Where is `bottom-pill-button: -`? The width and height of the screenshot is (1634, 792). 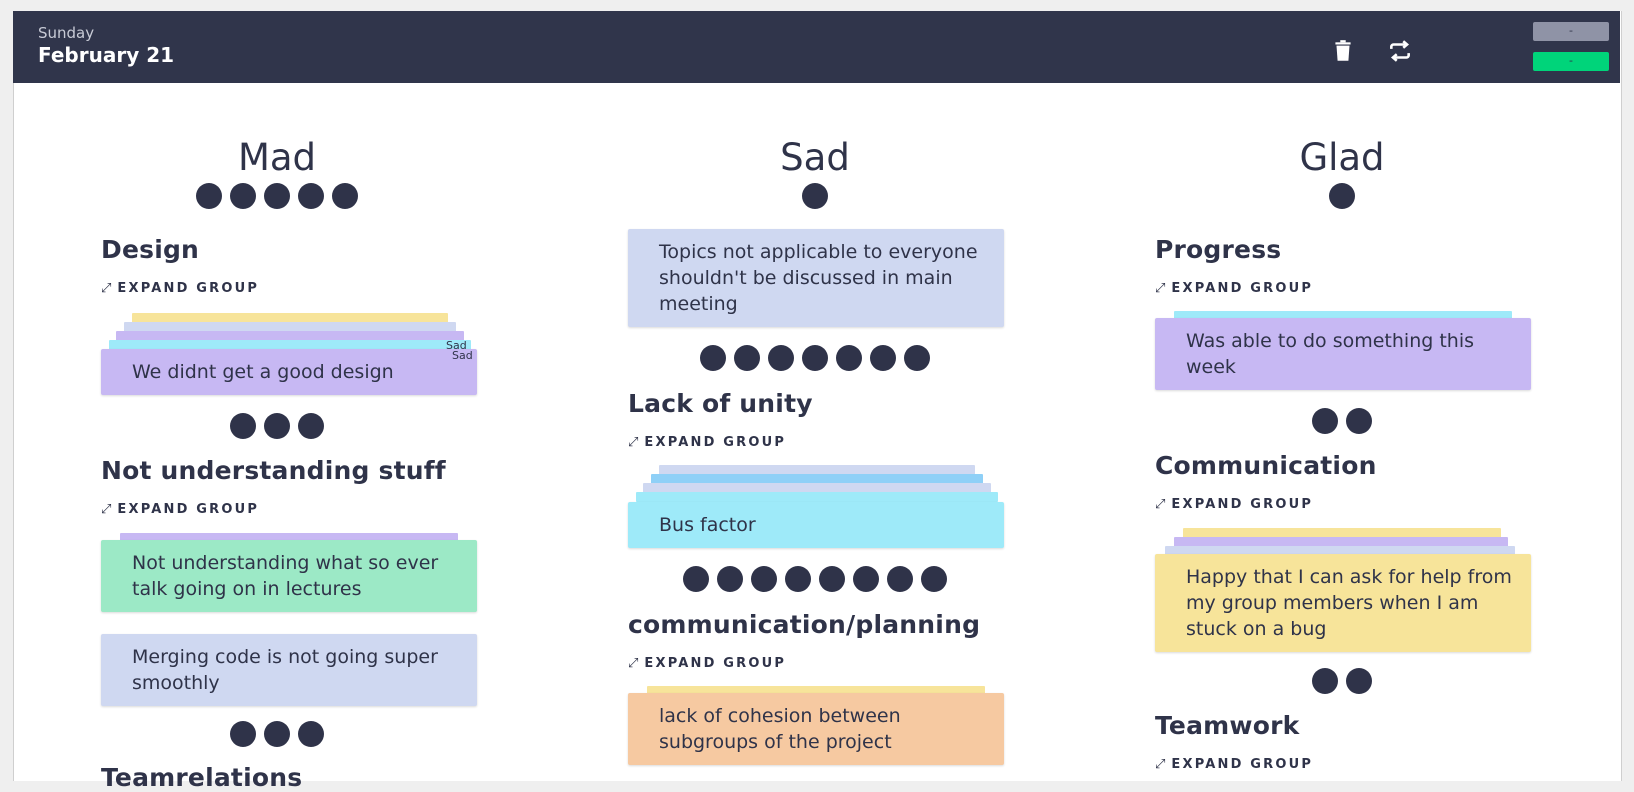
bottom-pill-button: - is located at coordinates (1571, 61).